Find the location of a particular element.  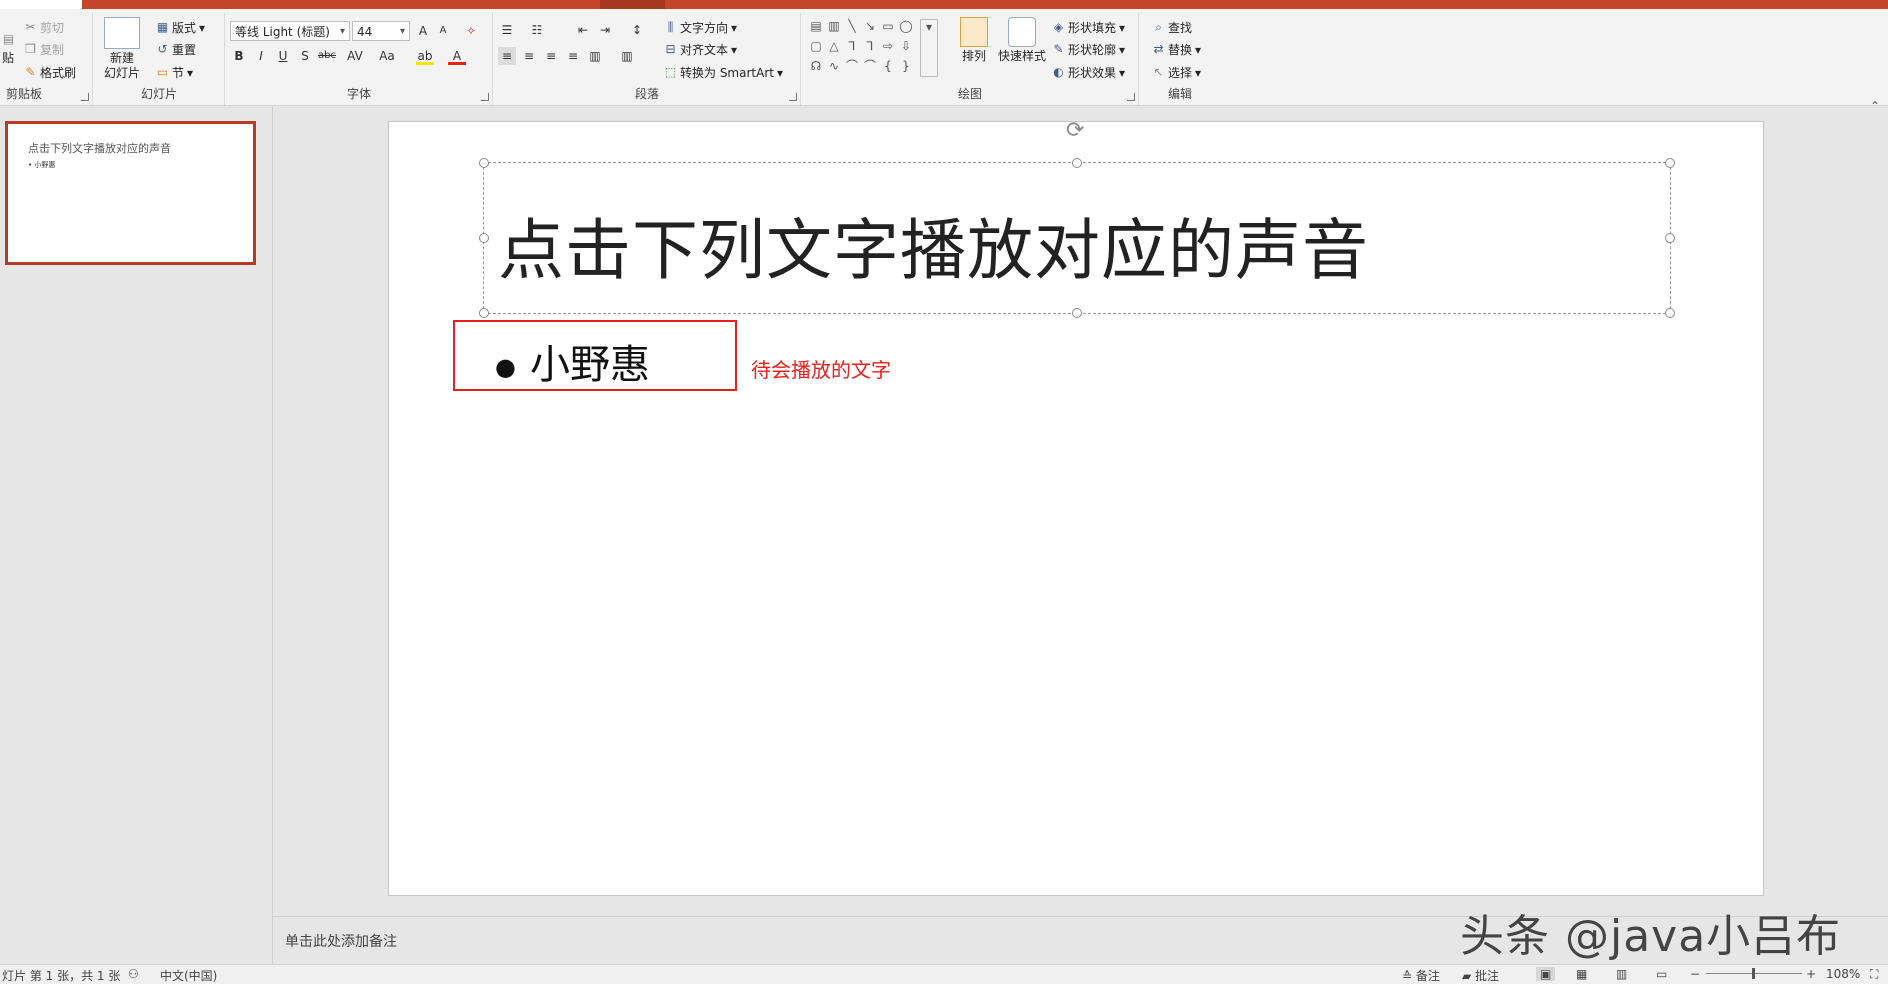

gallery-scroll-icon: ▾ is located at coordinates (929, 48).